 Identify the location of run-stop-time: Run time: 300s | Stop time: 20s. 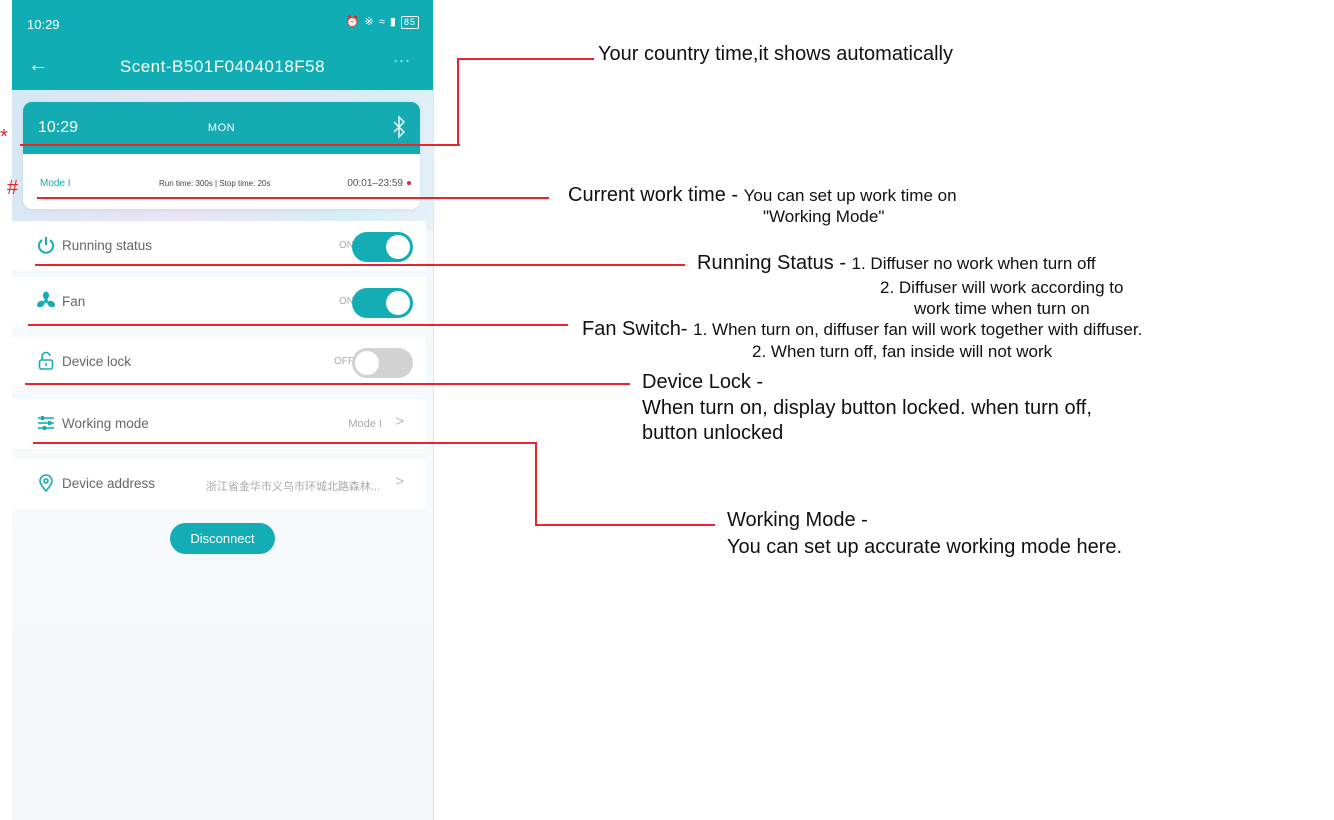
(215, 183).